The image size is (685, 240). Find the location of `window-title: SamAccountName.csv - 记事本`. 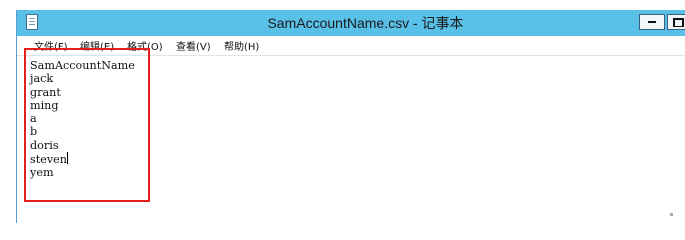

window-title: SamAccountName.csv - 记事本 is located at coordinates (365, 23).